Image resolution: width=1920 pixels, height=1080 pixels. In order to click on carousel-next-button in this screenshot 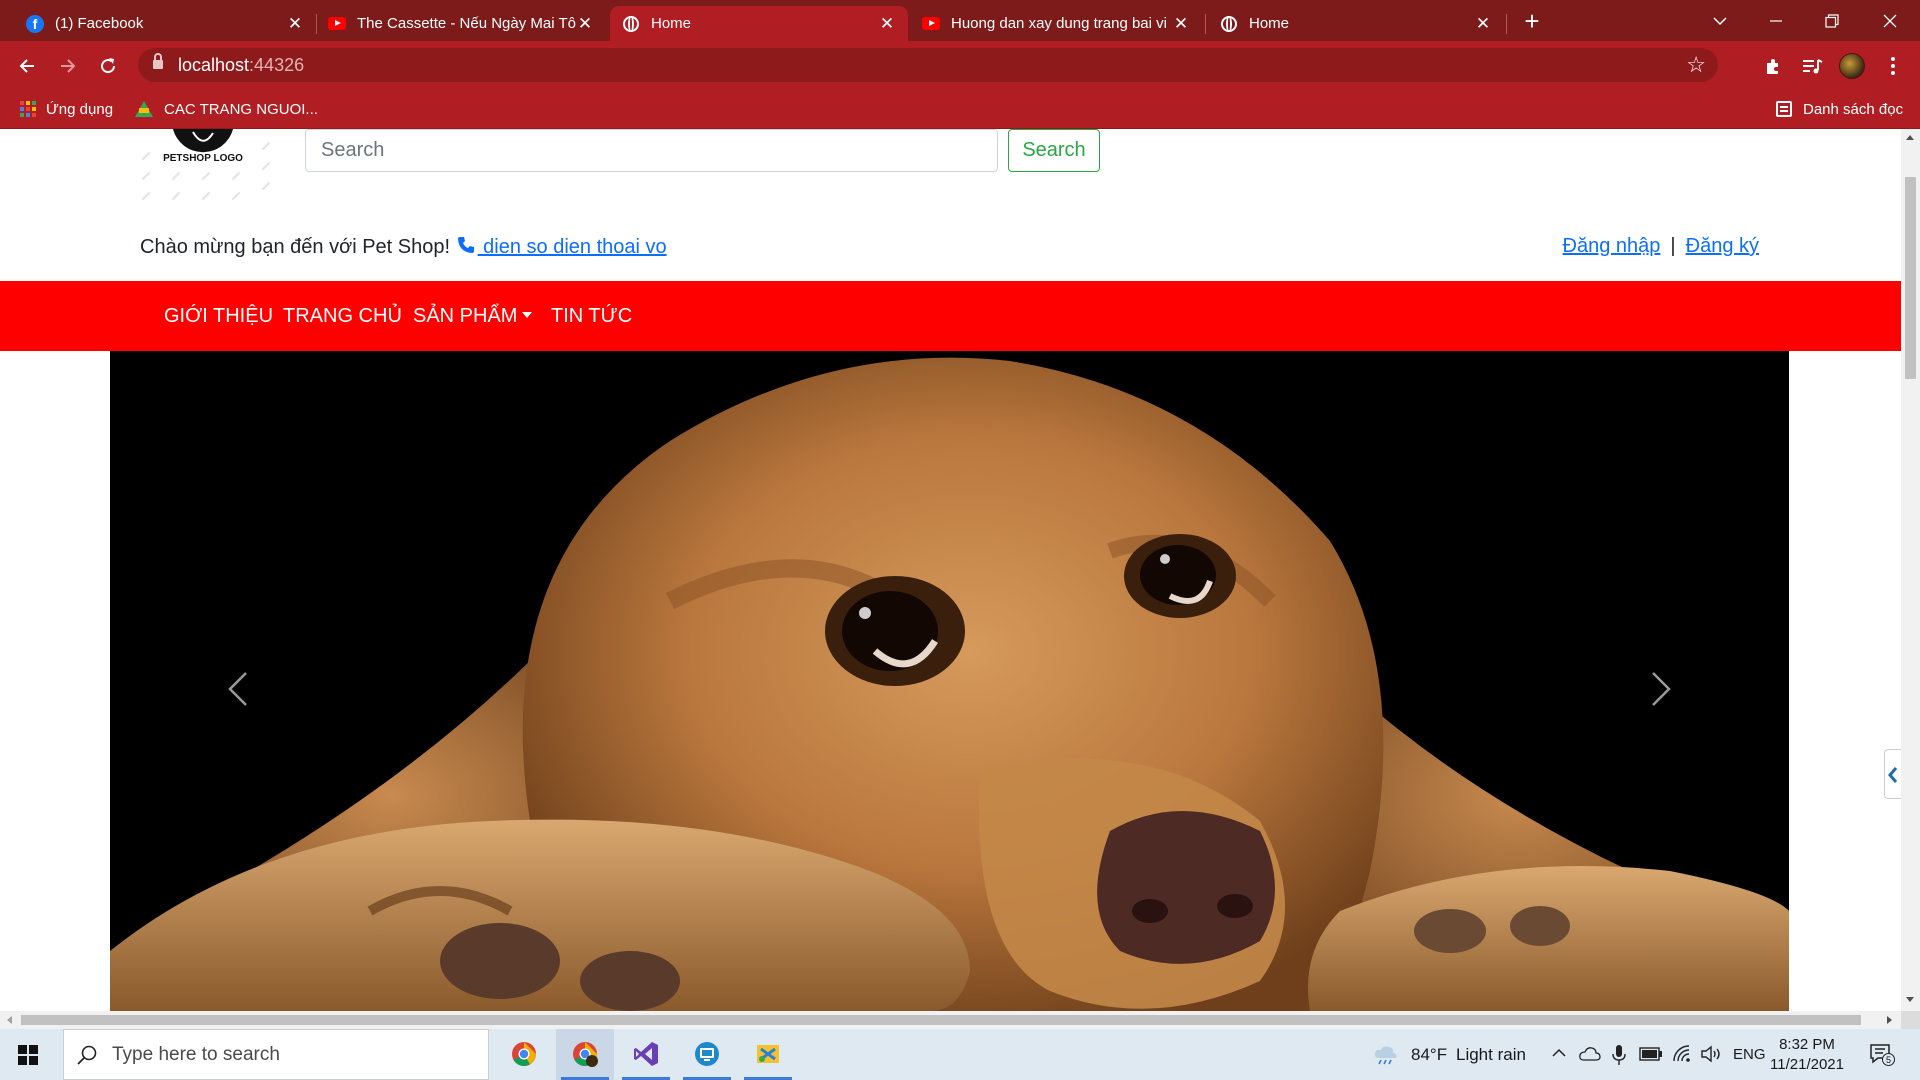, I will do `click(1679, 681)`.